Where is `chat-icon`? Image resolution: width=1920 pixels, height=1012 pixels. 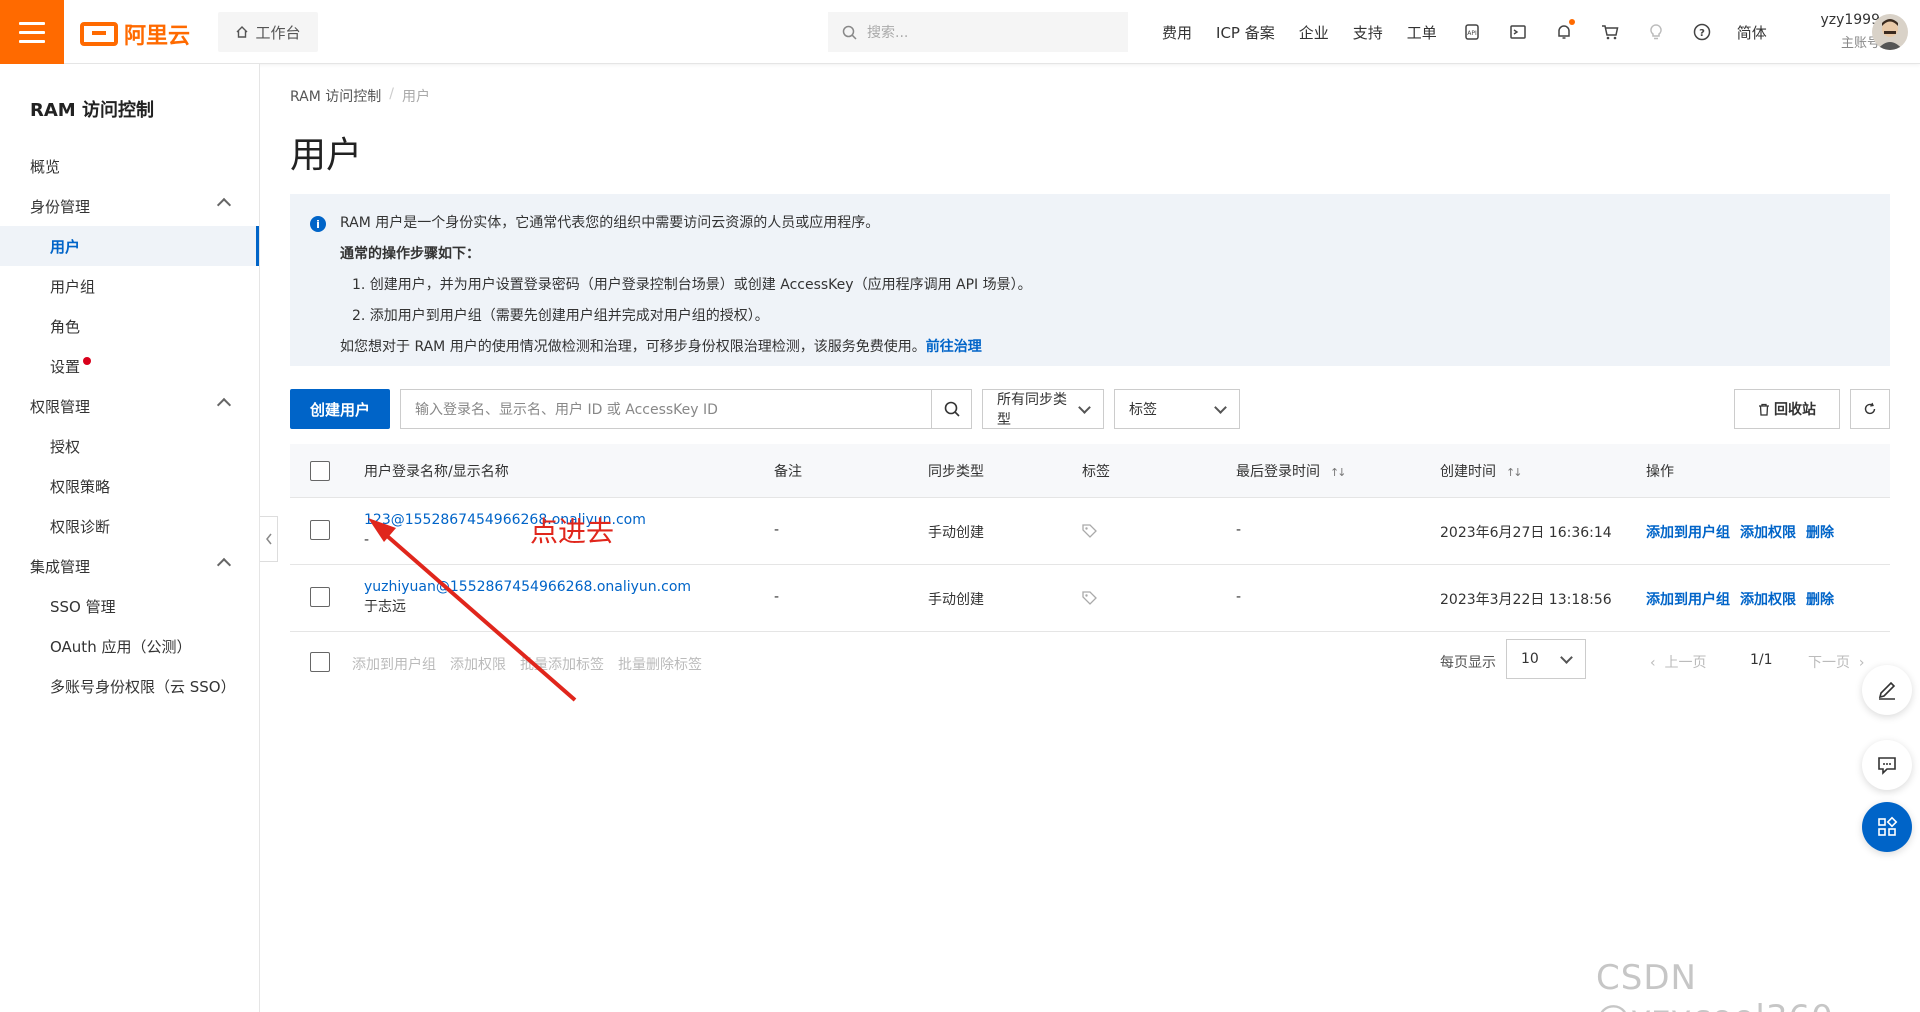
chat-icon is located at coordinates (1887, 766).